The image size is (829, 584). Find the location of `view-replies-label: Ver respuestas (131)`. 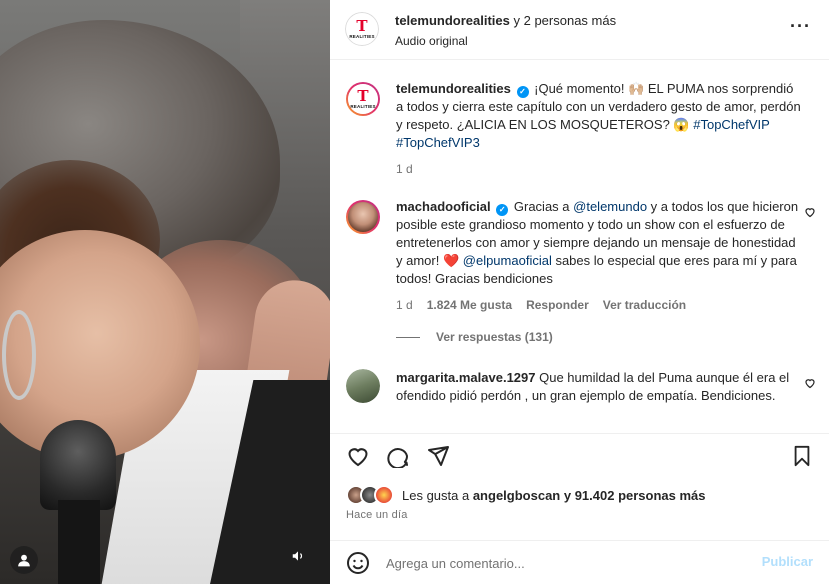

view-replies-label: Ver respuestas (131) is located at coordinates (494, 337).